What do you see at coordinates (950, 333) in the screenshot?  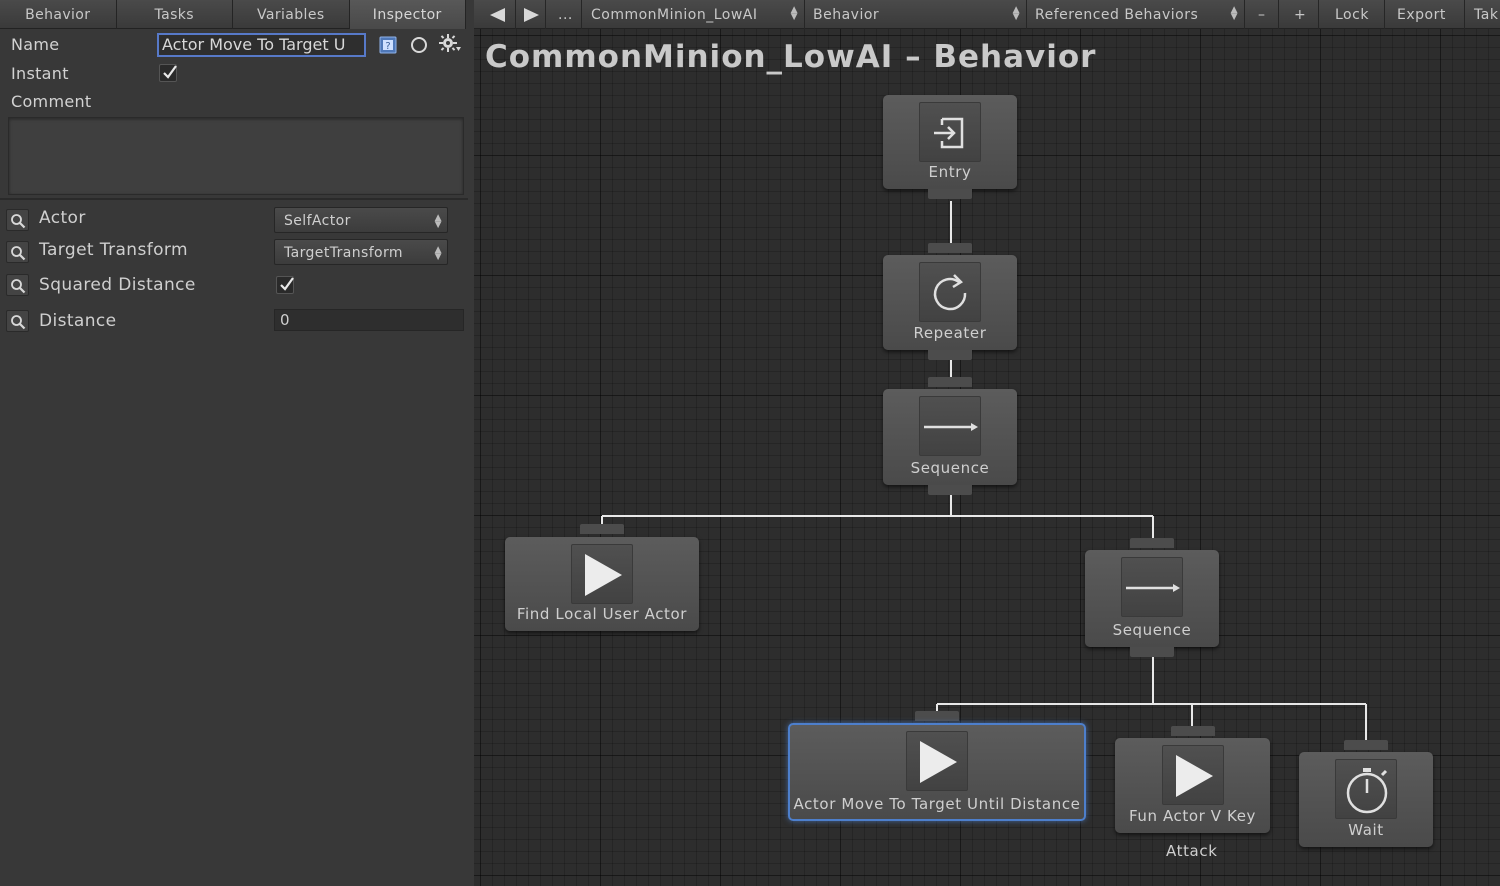 I see `node-label: Repeater` at bounding box center [950, 333].